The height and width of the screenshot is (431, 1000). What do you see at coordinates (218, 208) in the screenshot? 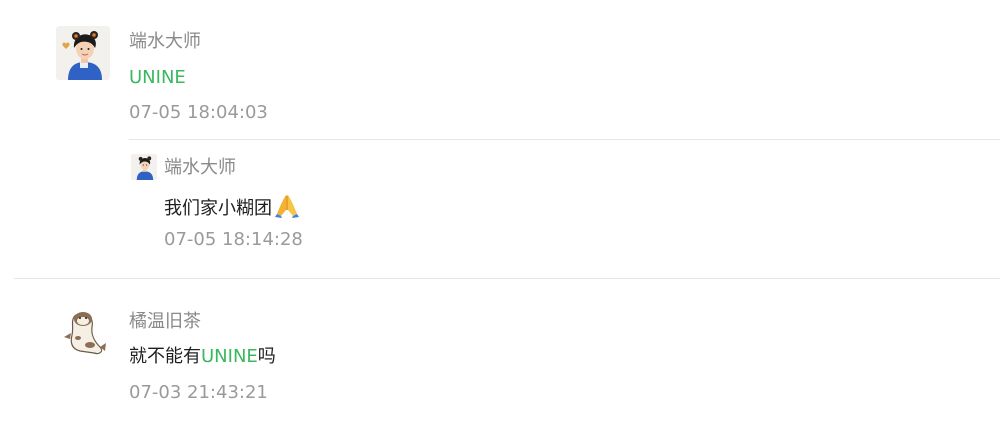
I see `reply-text-body: 我们家小糊团` at bounding box center [218, 208].